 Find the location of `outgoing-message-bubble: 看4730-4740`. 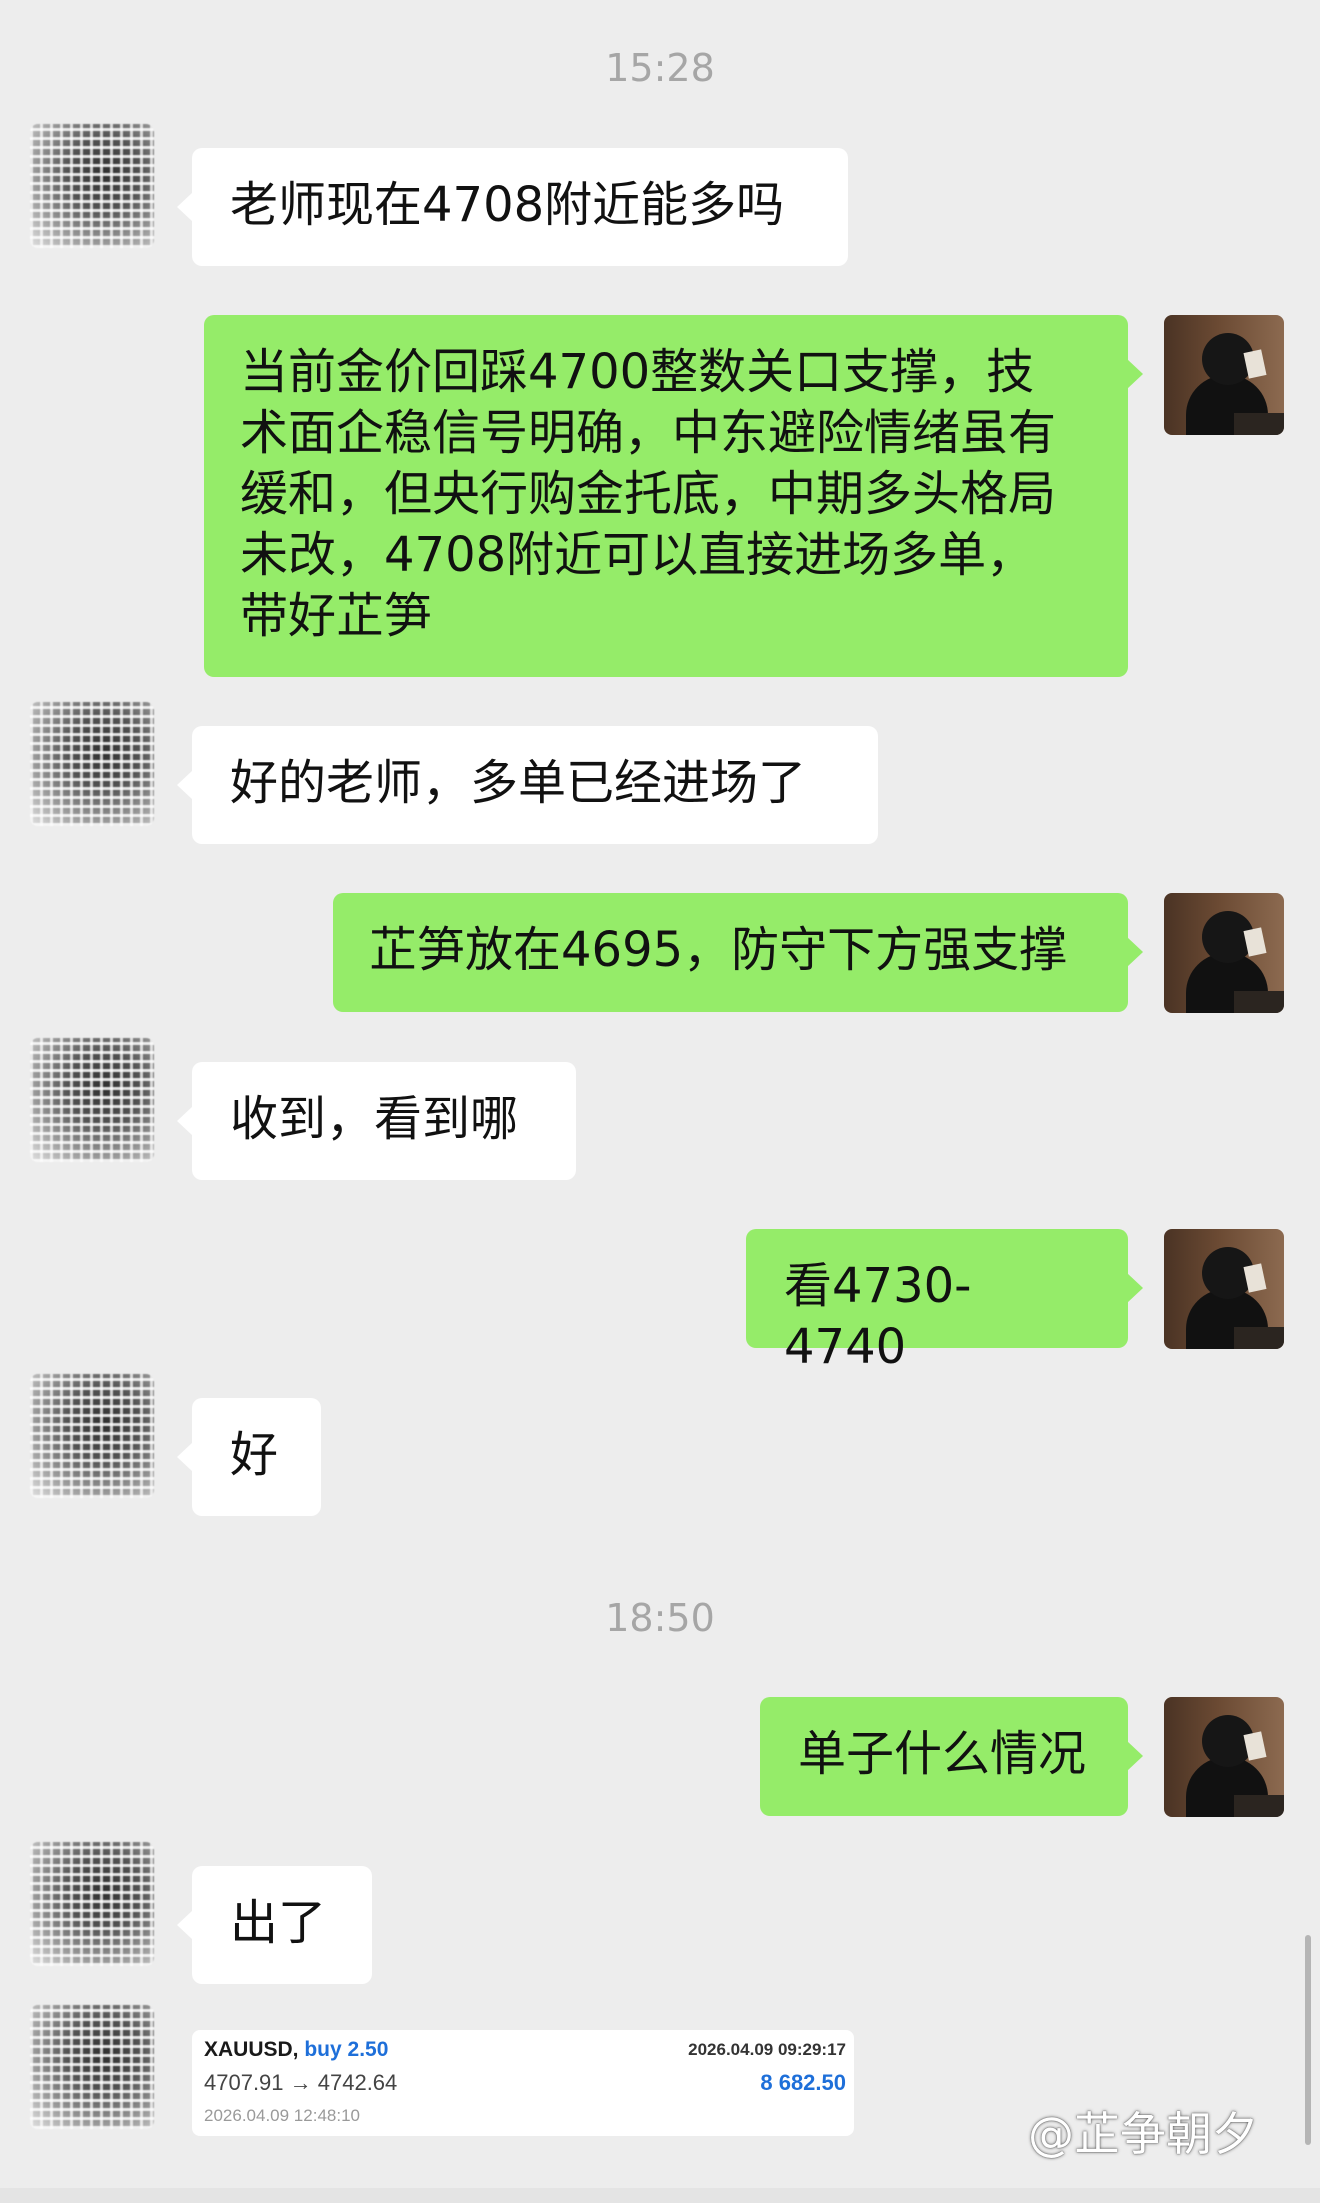

outgoing-message-bubble: 看4730-4740 is located at coordinates (944, 1302).